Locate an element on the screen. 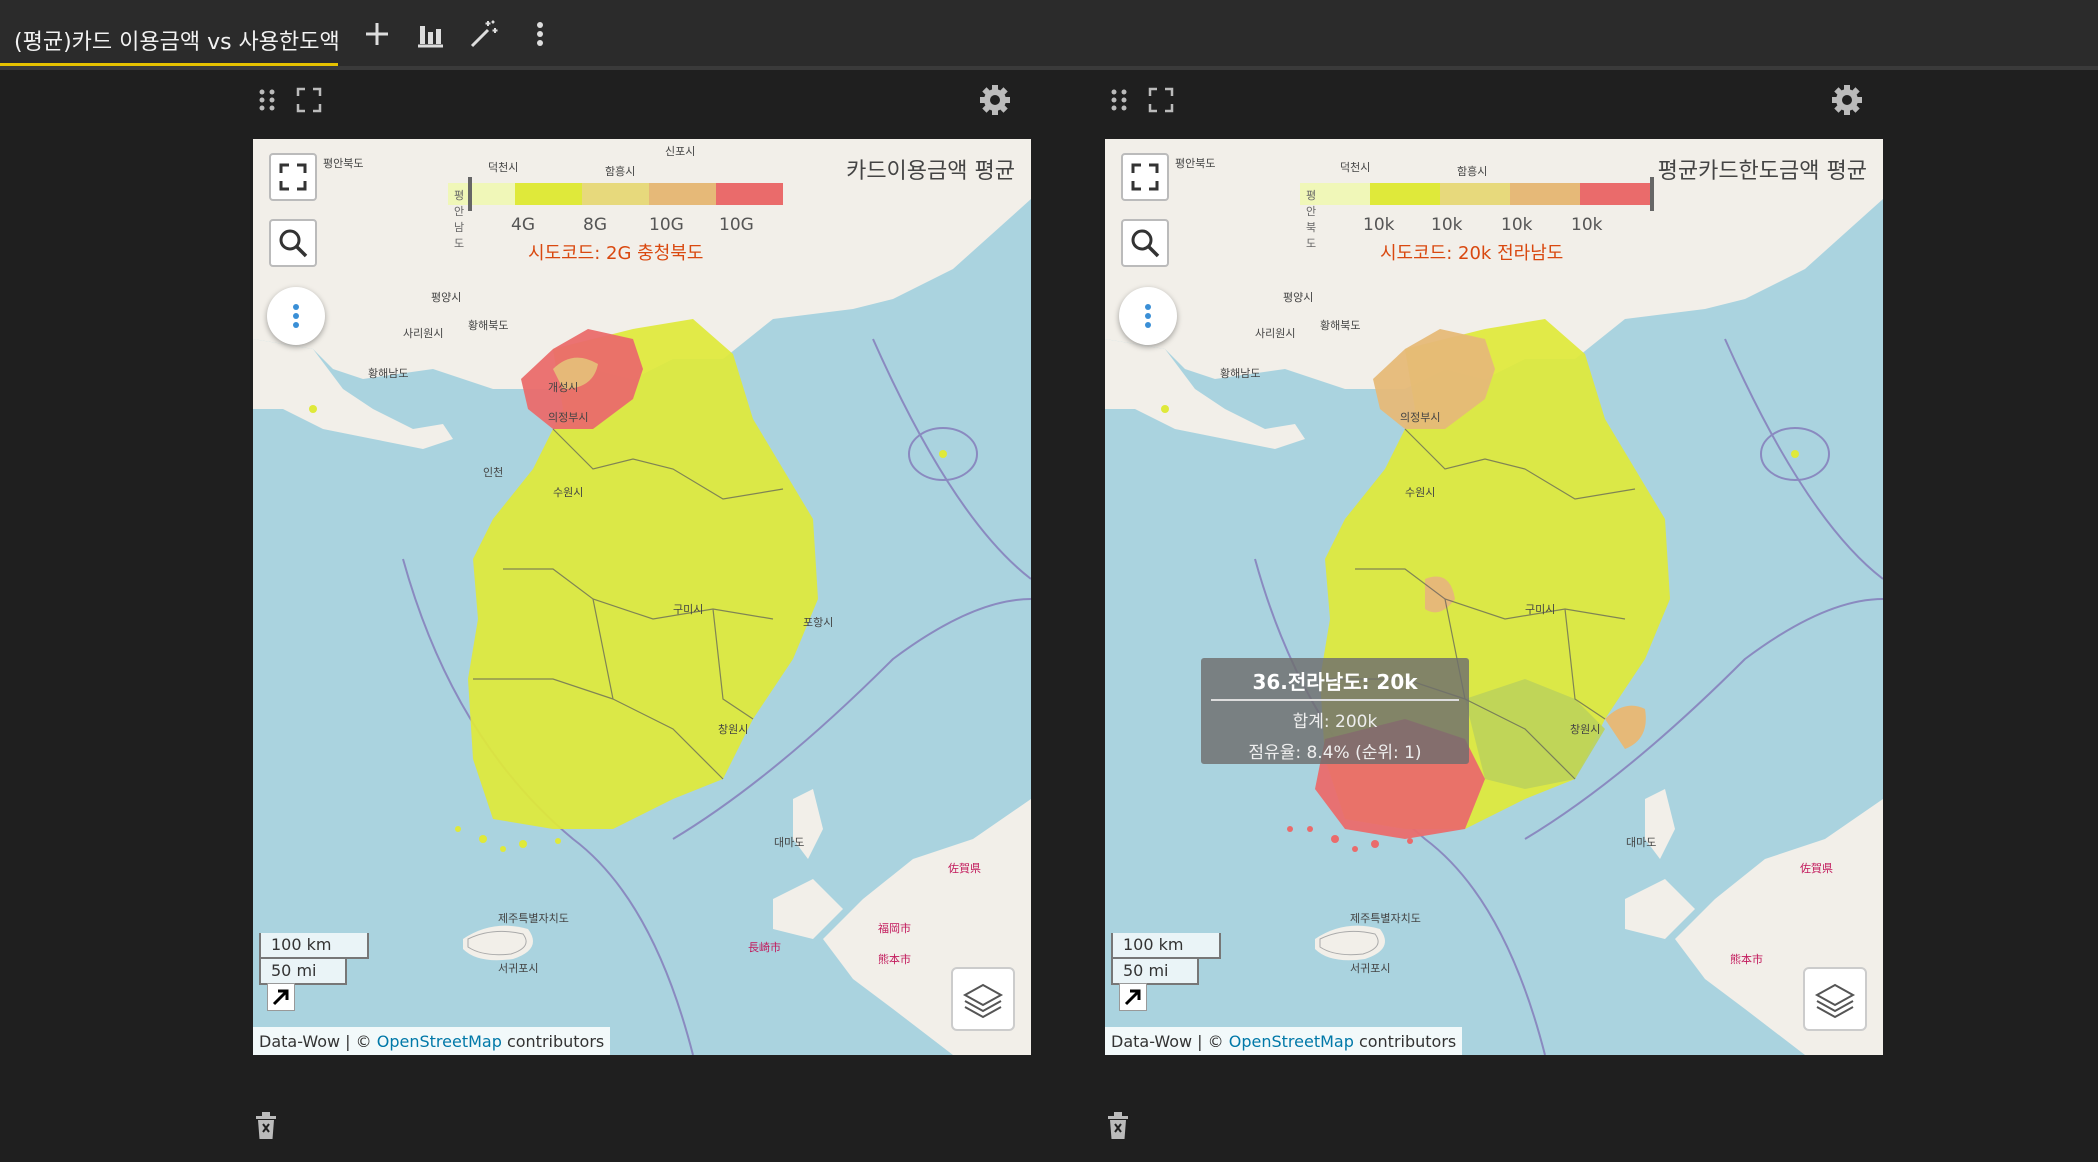  tooltip-title: 36.전라남도: 20k is located at coordinates (1335, 683).